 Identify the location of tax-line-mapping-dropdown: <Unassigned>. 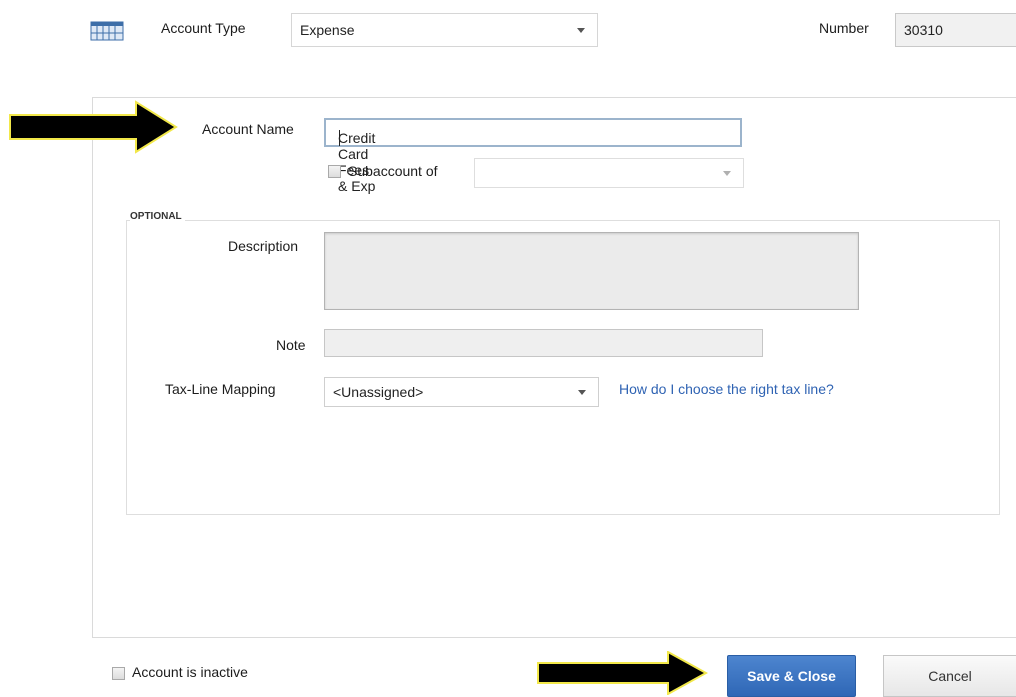
(461, 392).